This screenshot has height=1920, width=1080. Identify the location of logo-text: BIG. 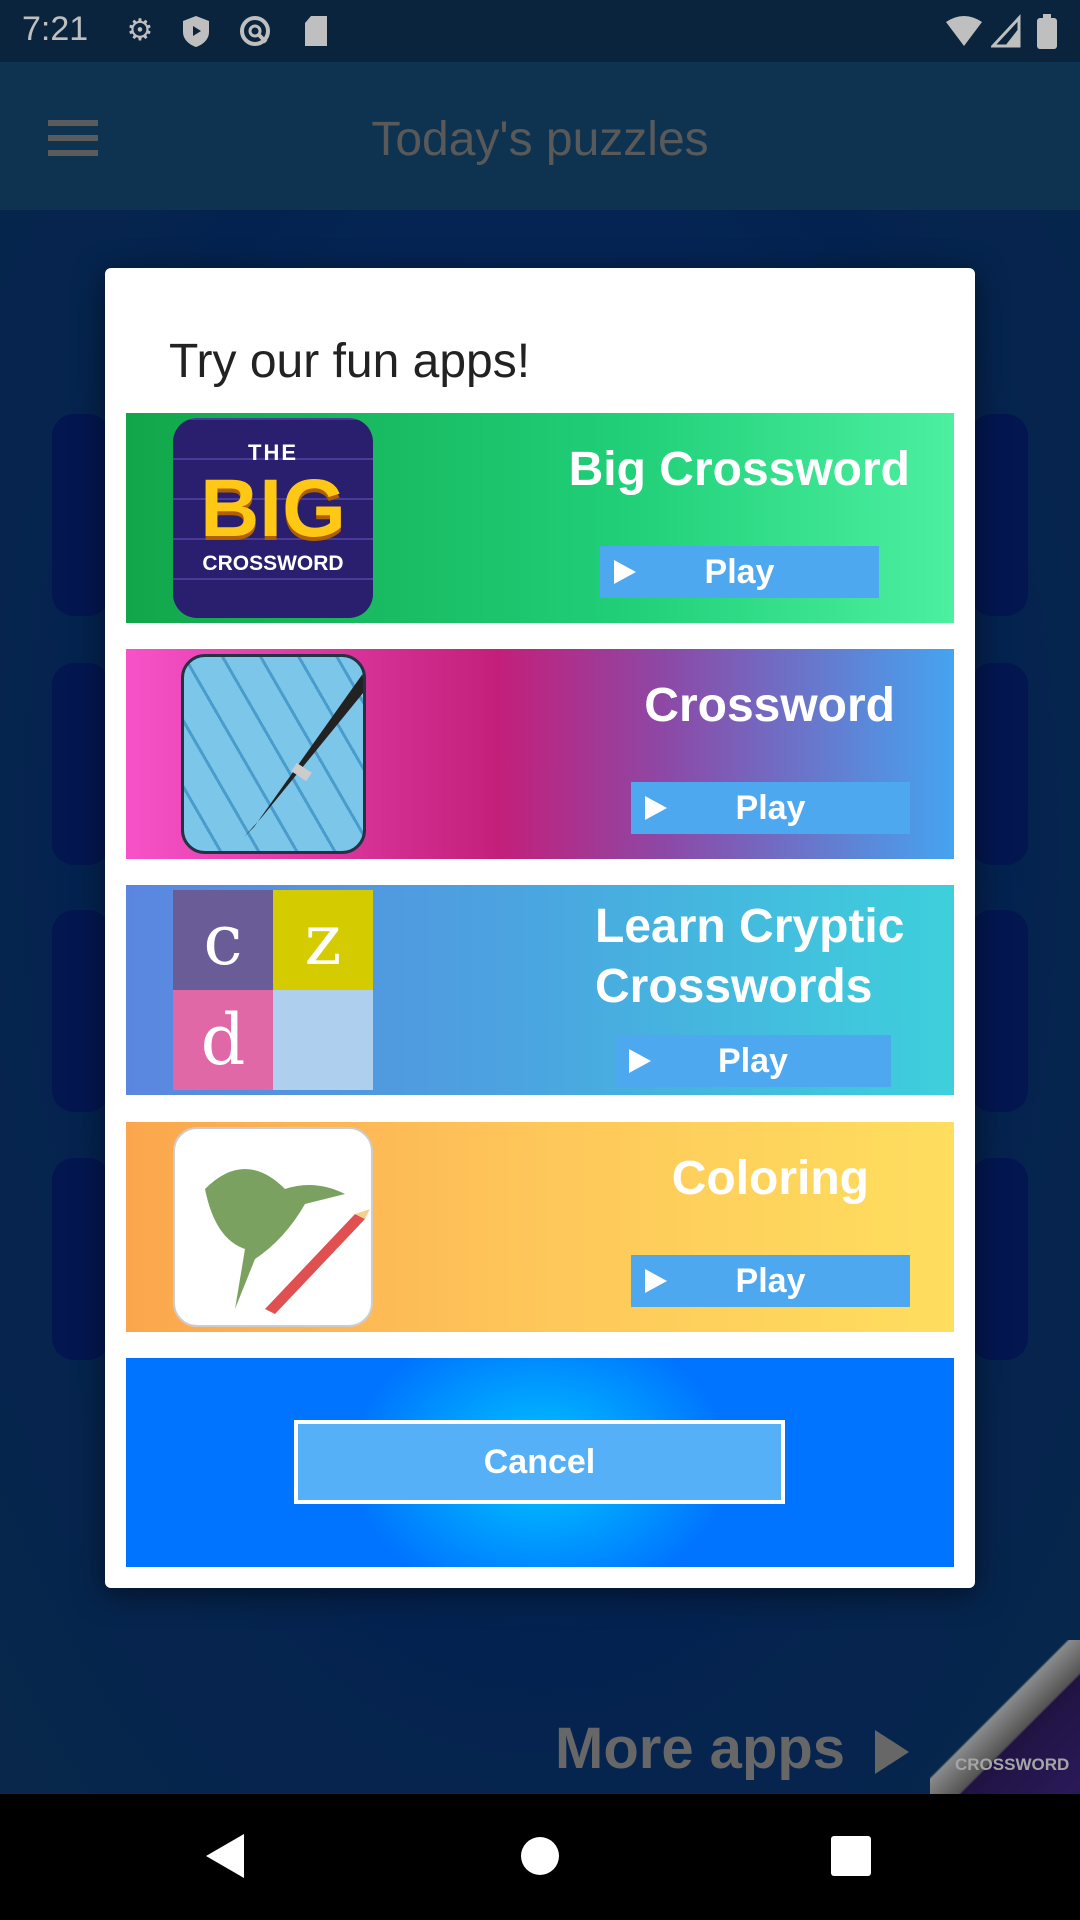
(273, 508).